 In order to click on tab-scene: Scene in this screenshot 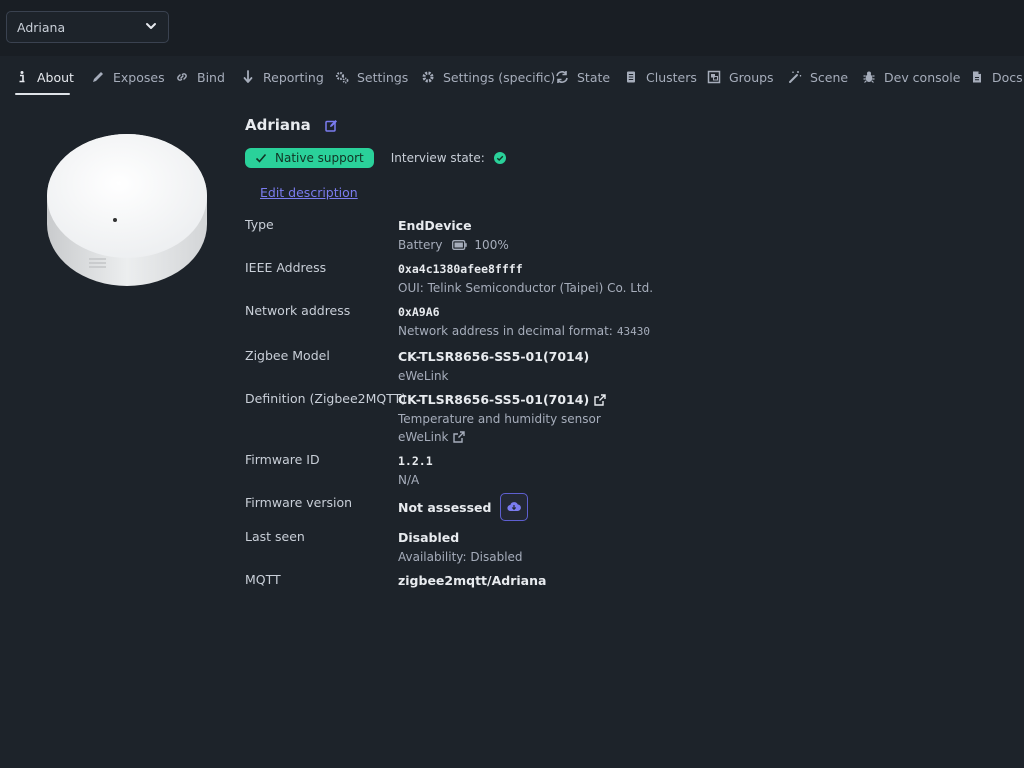, I will do `click(818, 77)`.